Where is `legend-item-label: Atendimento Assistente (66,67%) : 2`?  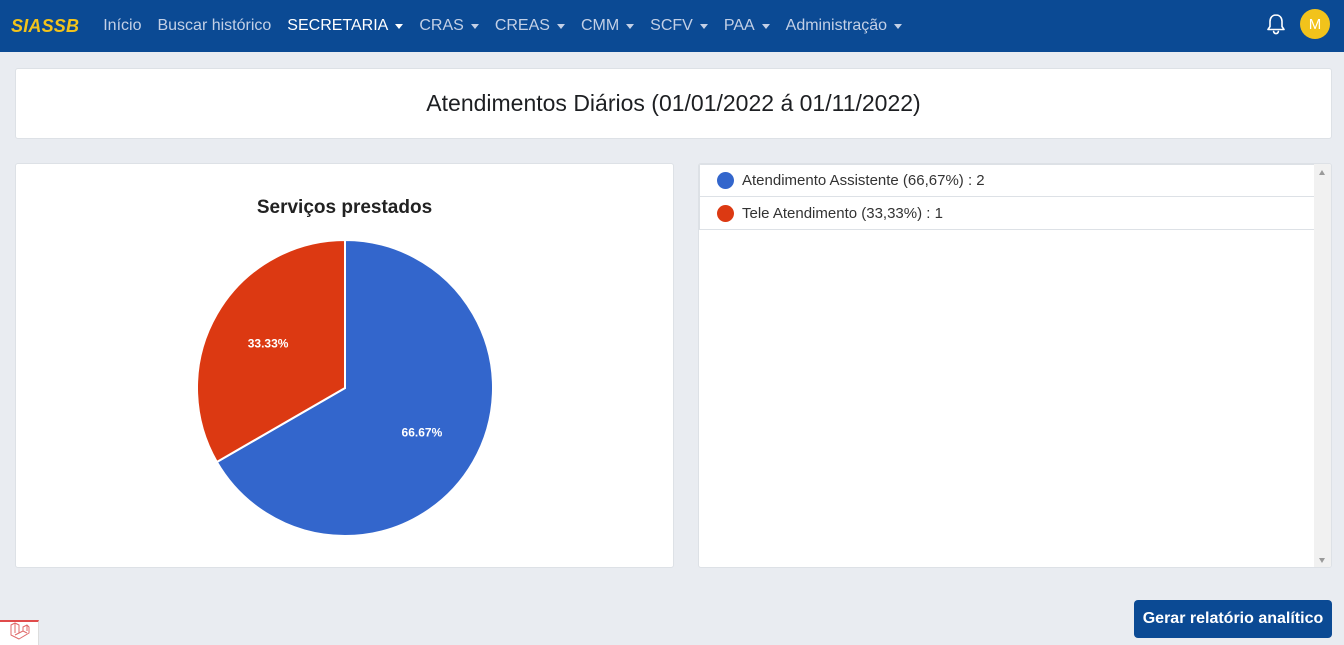 legend-item-label: Atendimento Assistente (66,67%) : 2 is located at coordinates (863, 180).